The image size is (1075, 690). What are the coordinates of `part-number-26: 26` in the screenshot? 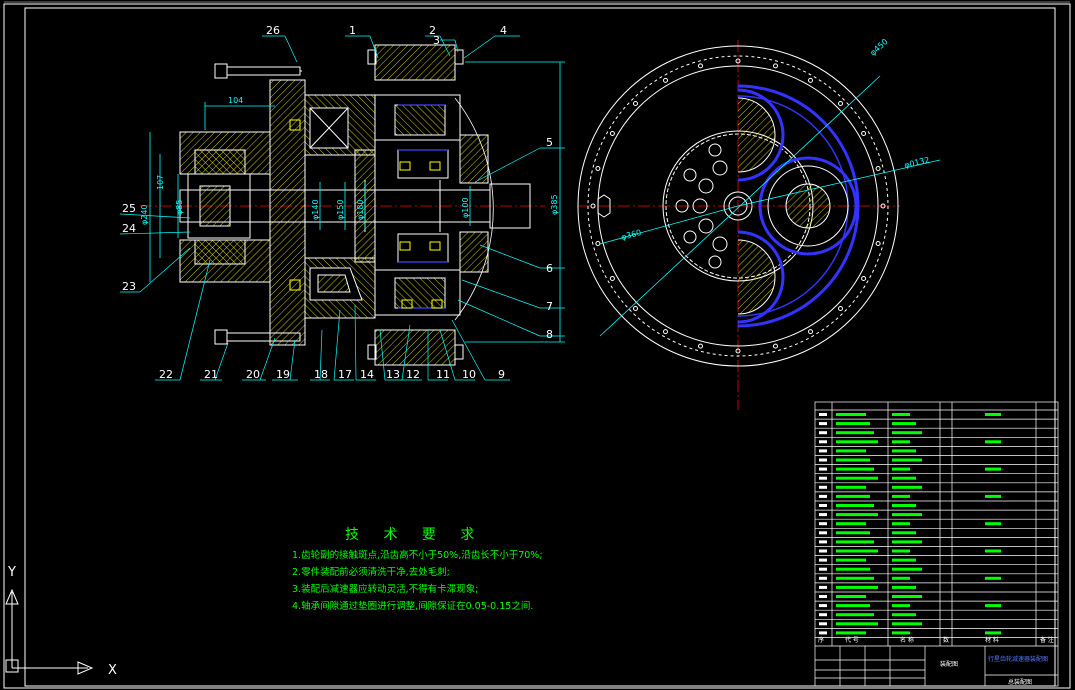 It's located at (273, 30).